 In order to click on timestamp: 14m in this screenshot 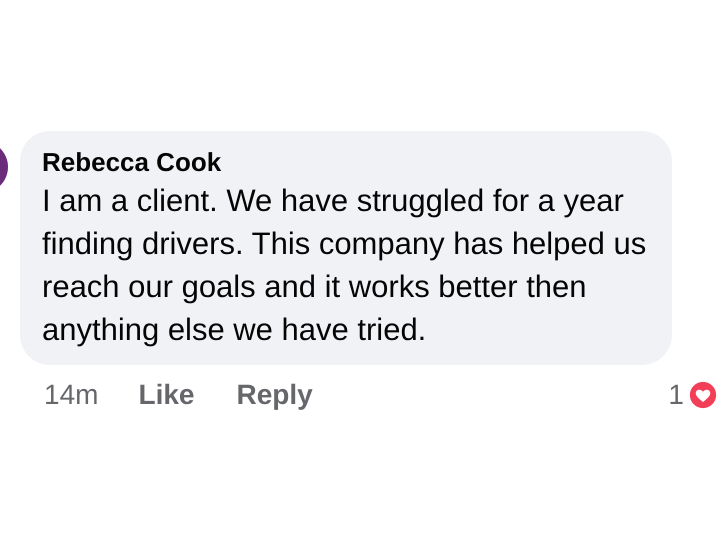, I will do `click(71, 395)`.